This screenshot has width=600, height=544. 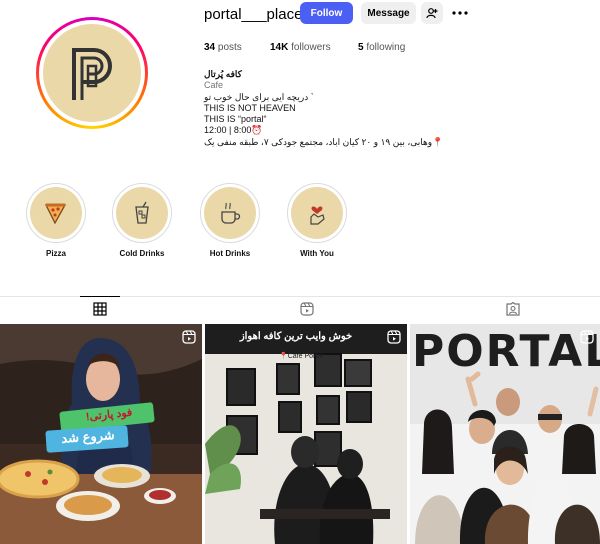 I want to click on highlight-pizza: Pizza, so click(x=56, y=220).